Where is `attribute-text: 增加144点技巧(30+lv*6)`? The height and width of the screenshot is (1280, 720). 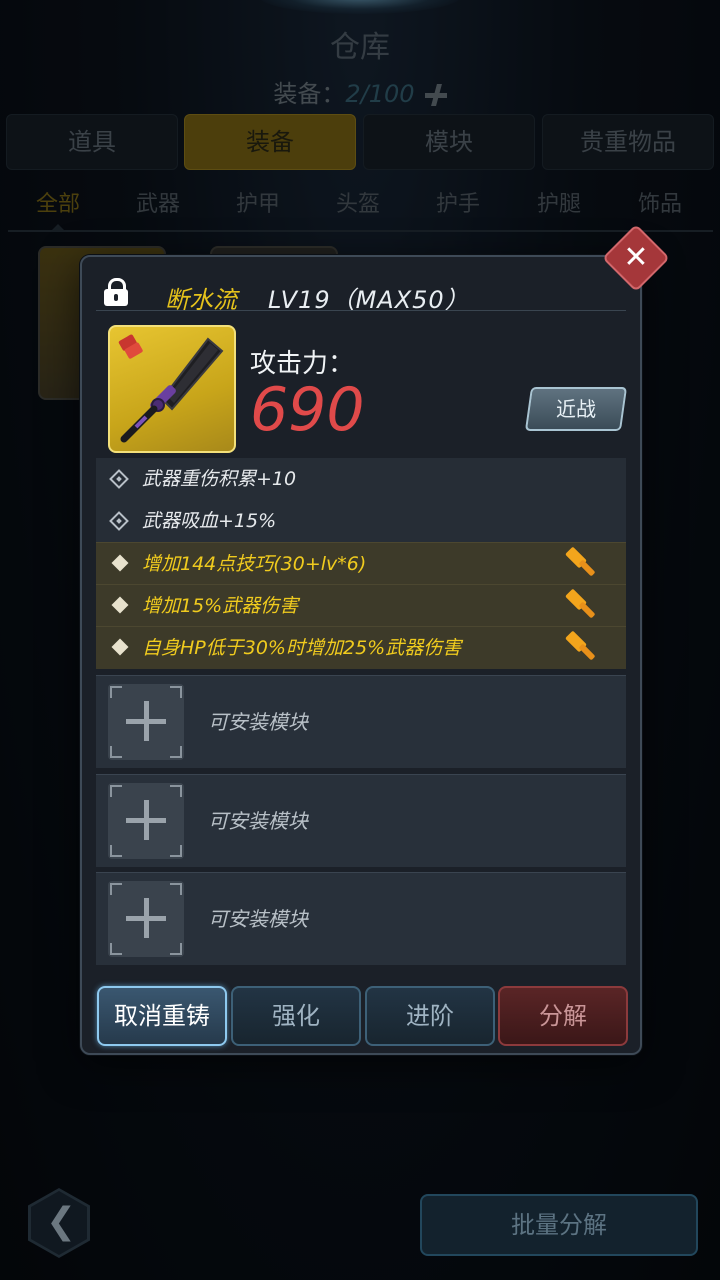 attribute-text: 增加144点技巧(30+lv*6) is located at coordinates (254, 564).